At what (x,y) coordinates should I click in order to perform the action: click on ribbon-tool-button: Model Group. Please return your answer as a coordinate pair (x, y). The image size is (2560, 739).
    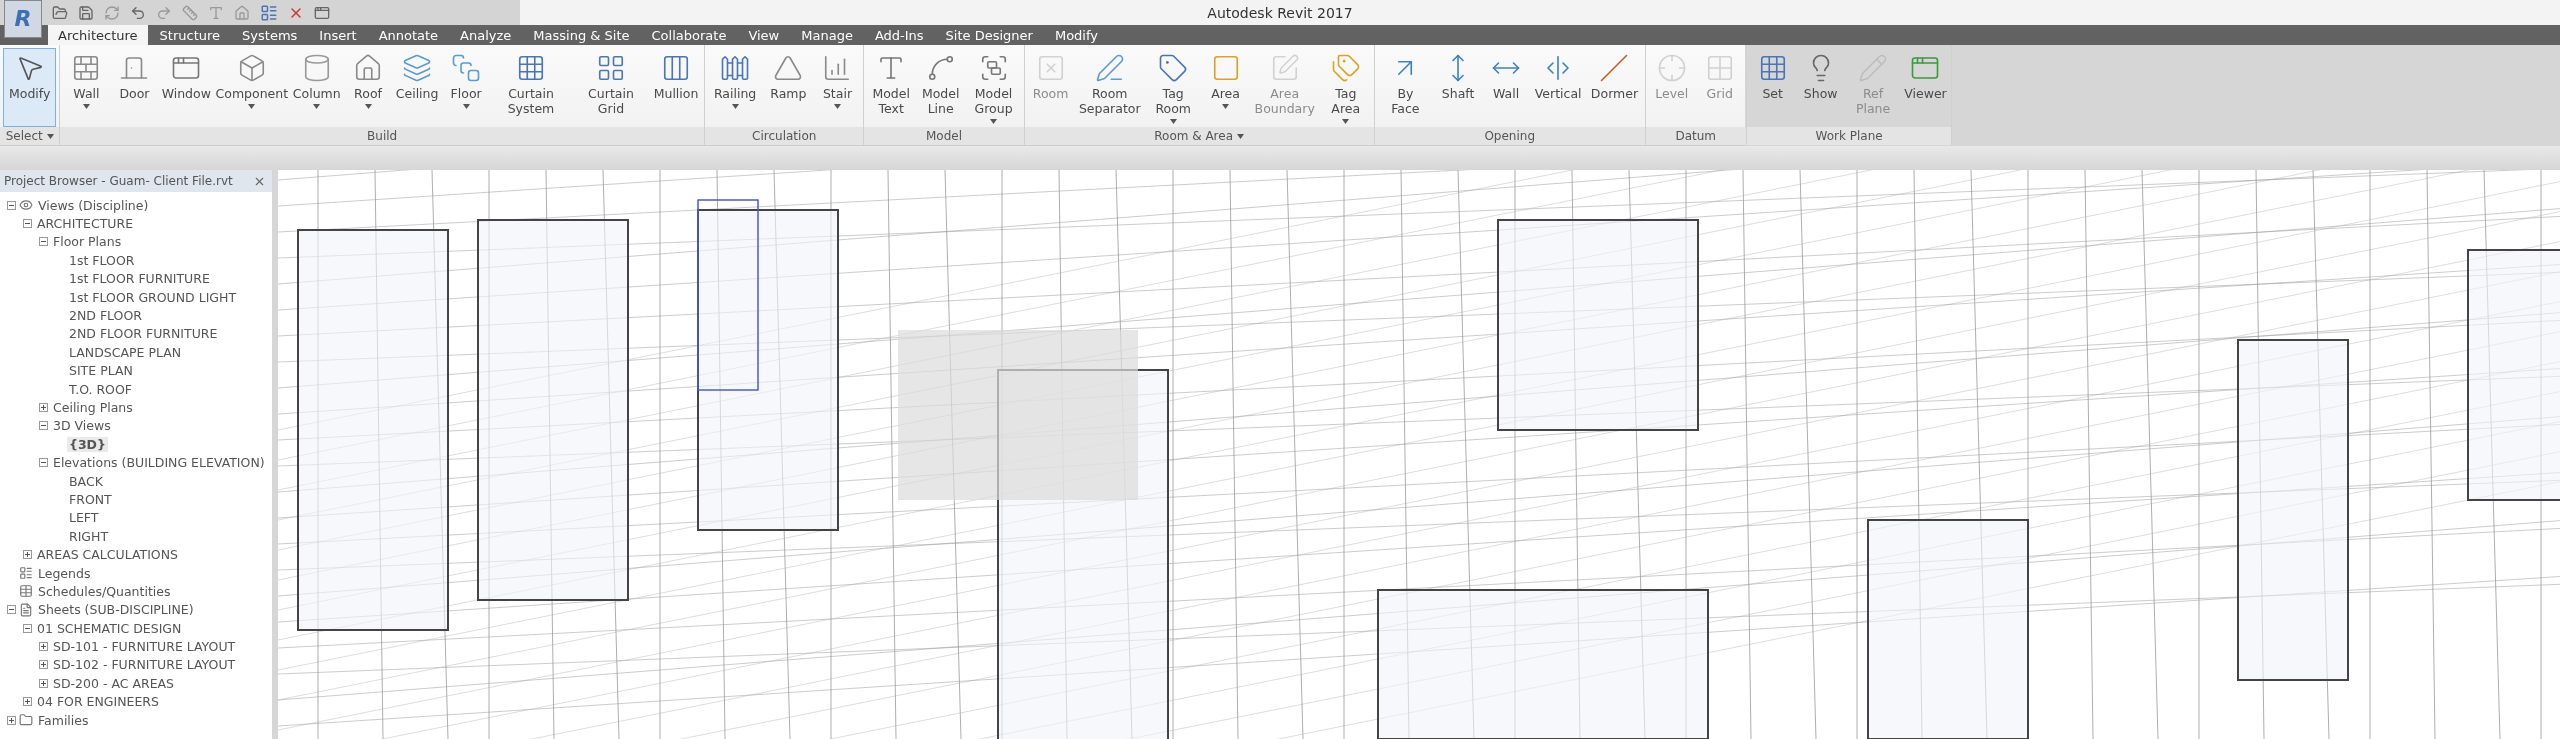
    Looking at the image, I should click on (993, 87).